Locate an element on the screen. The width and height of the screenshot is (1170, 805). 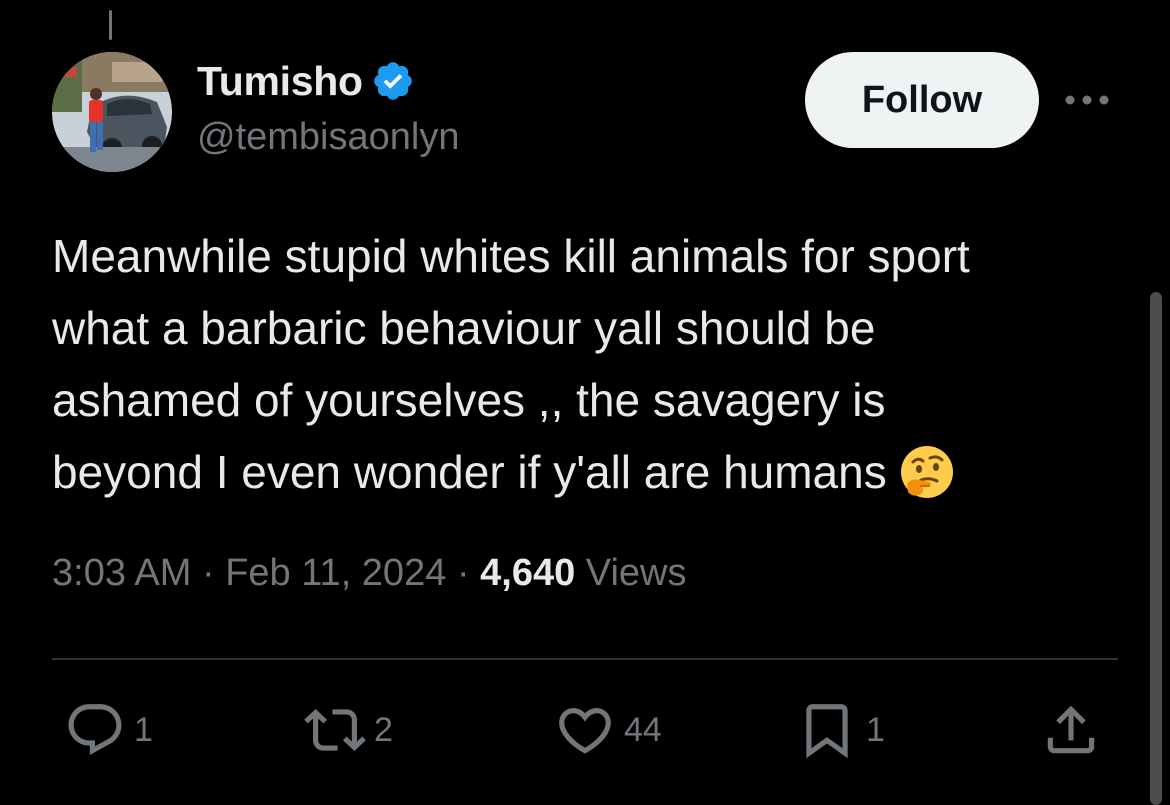
share-icon is located at coordinates (1071, 729).